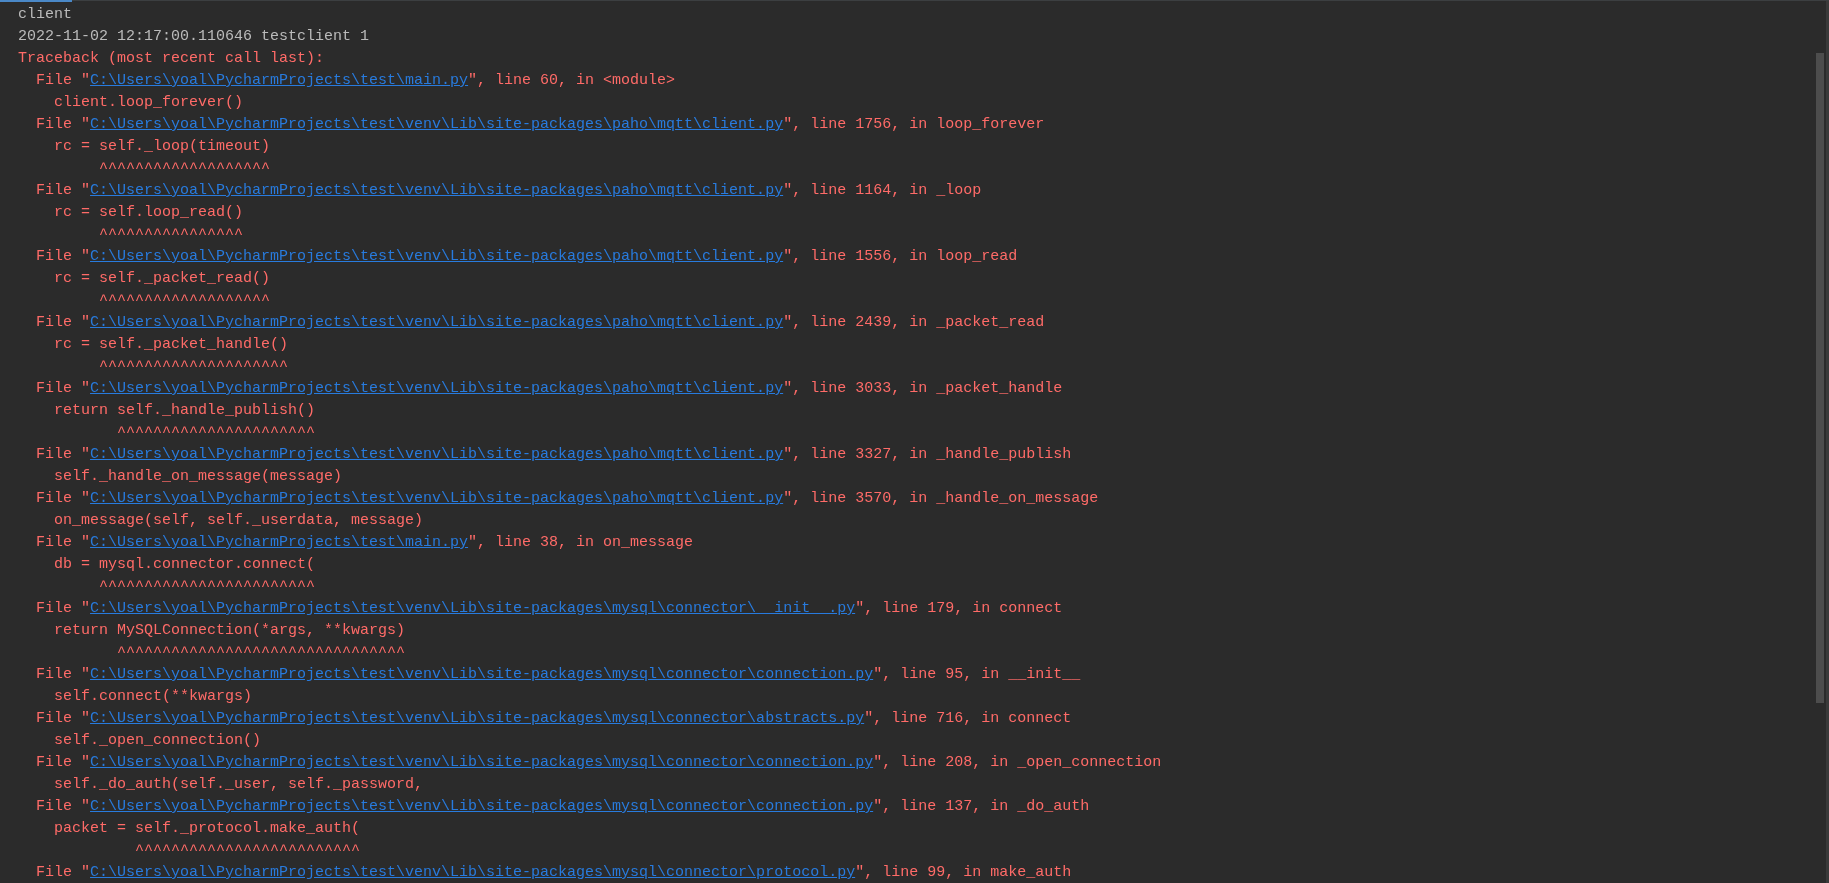  I want to click on traceback-frame-line: File "C:\Users\yoal\PycharmProjects\test\venv\Lib\site-packages\mysql\connector\connection.py", line 137, in _do_auth, so click(563, 806).